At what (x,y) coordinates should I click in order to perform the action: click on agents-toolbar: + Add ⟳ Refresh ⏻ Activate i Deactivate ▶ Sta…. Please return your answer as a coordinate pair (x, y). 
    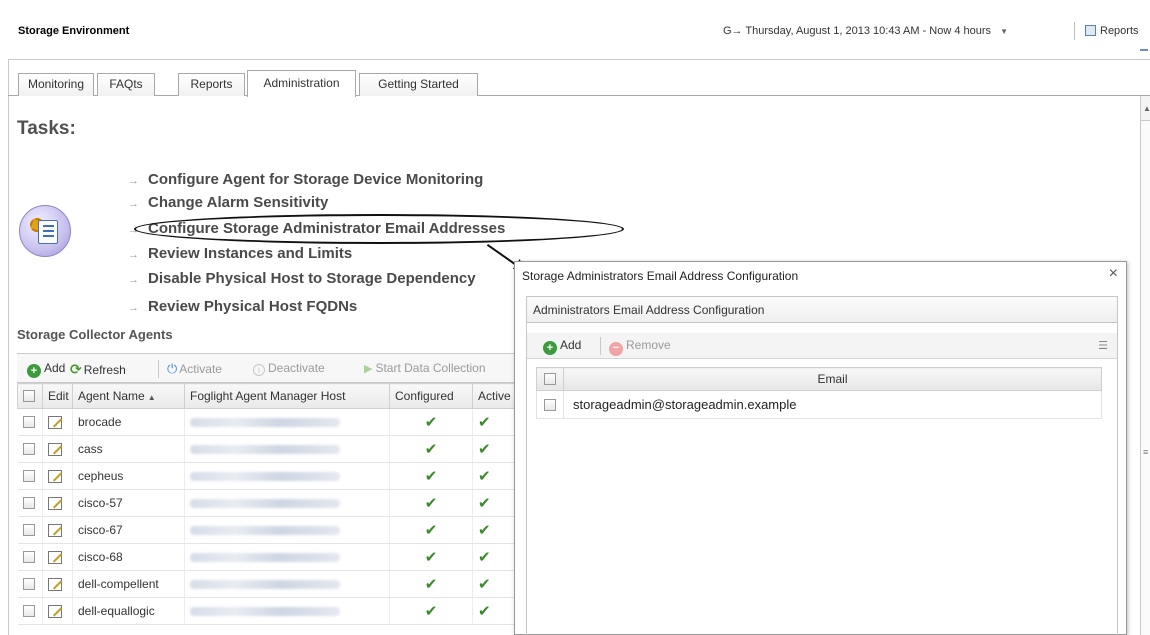
    Looking at the image, I should click on (272, 368).